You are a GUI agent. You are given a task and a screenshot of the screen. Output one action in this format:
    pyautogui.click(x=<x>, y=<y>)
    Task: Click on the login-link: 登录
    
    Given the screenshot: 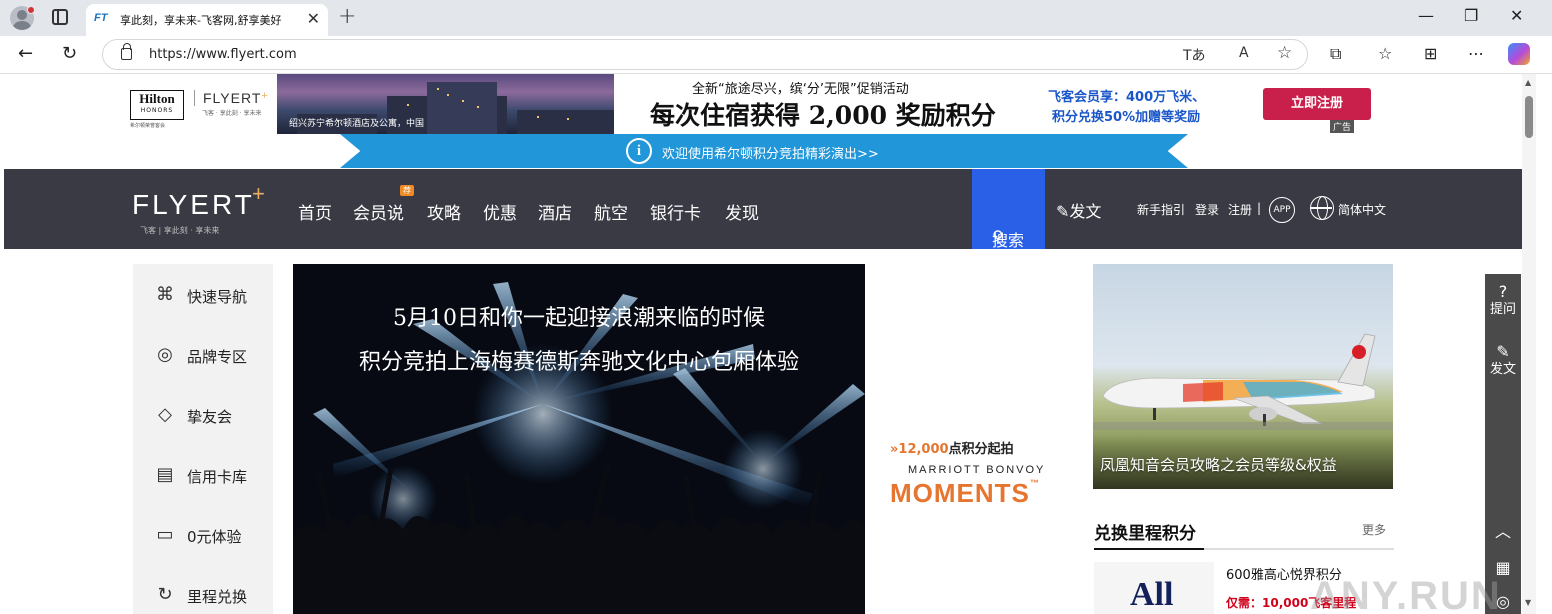 What is the action you would take?
    pyautogui.click(x=1207, y=209)
    